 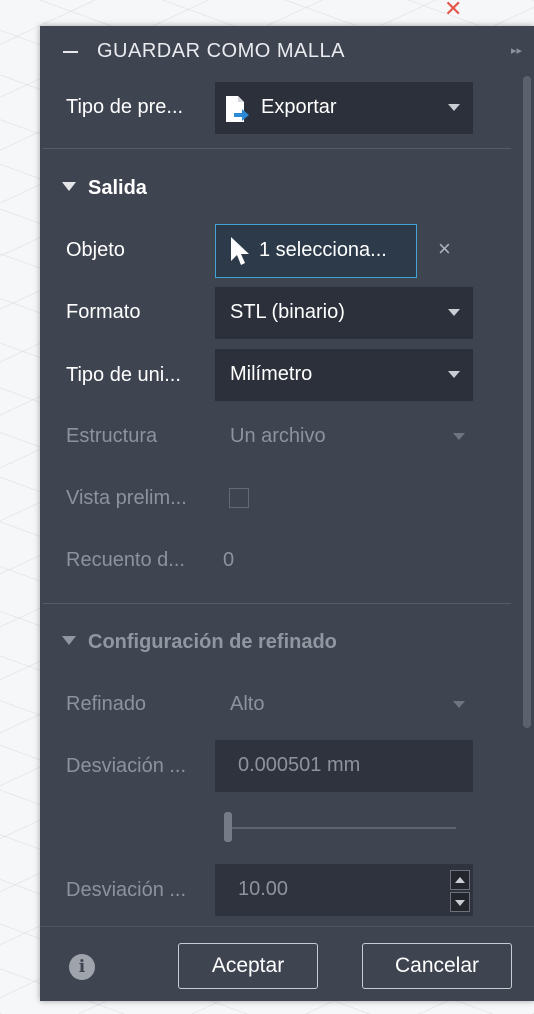 I want to click on footer-divider, so click(x=287, y=926).